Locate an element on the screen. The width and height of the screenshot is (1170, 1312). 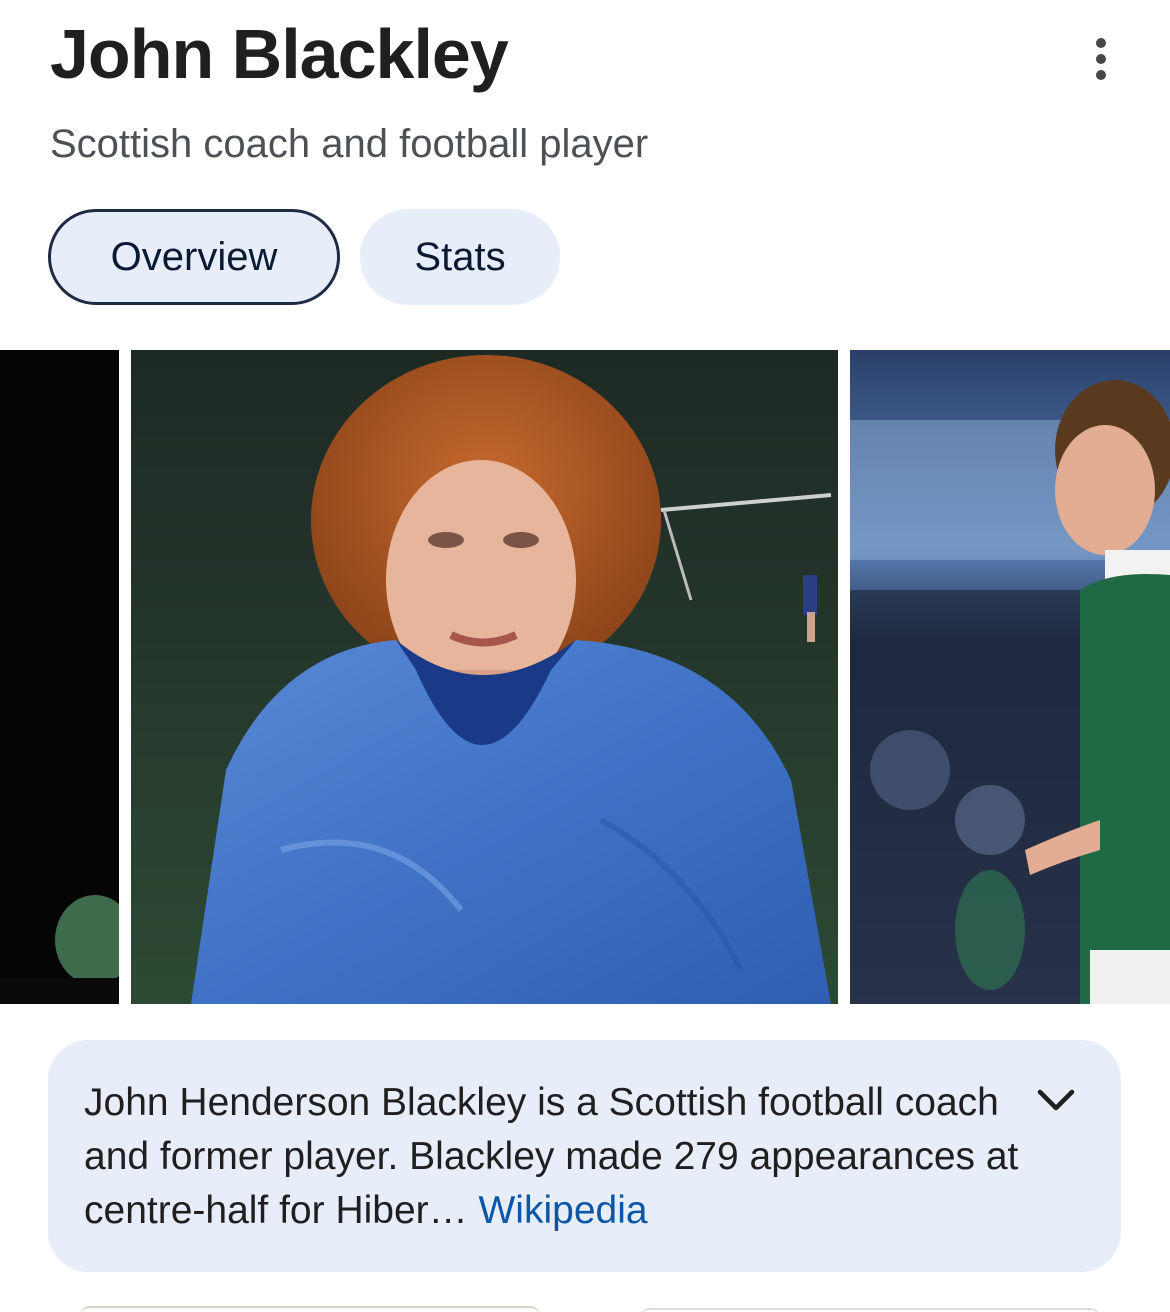
more-options-button is located at coordinates (1101, 59).